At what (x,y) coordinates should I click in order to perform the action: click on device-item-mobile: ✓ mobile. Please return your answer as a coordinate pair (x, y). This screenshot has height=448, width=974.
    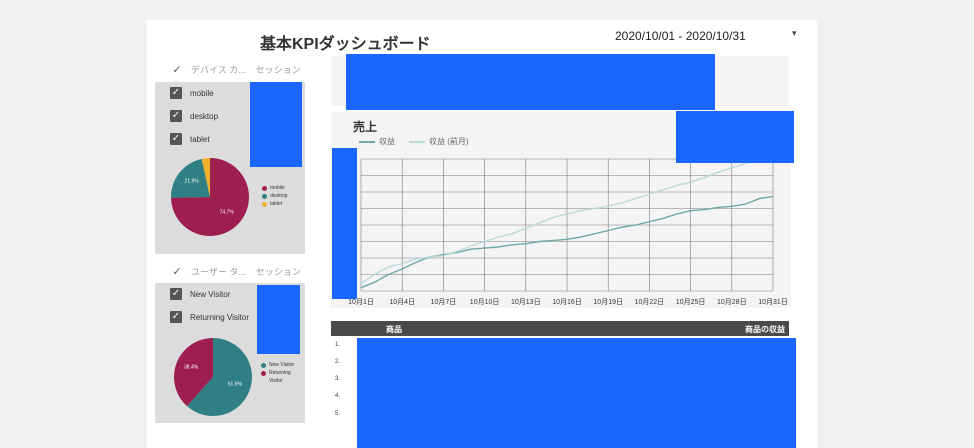
    Looking at the image, I should click on (192, 93).